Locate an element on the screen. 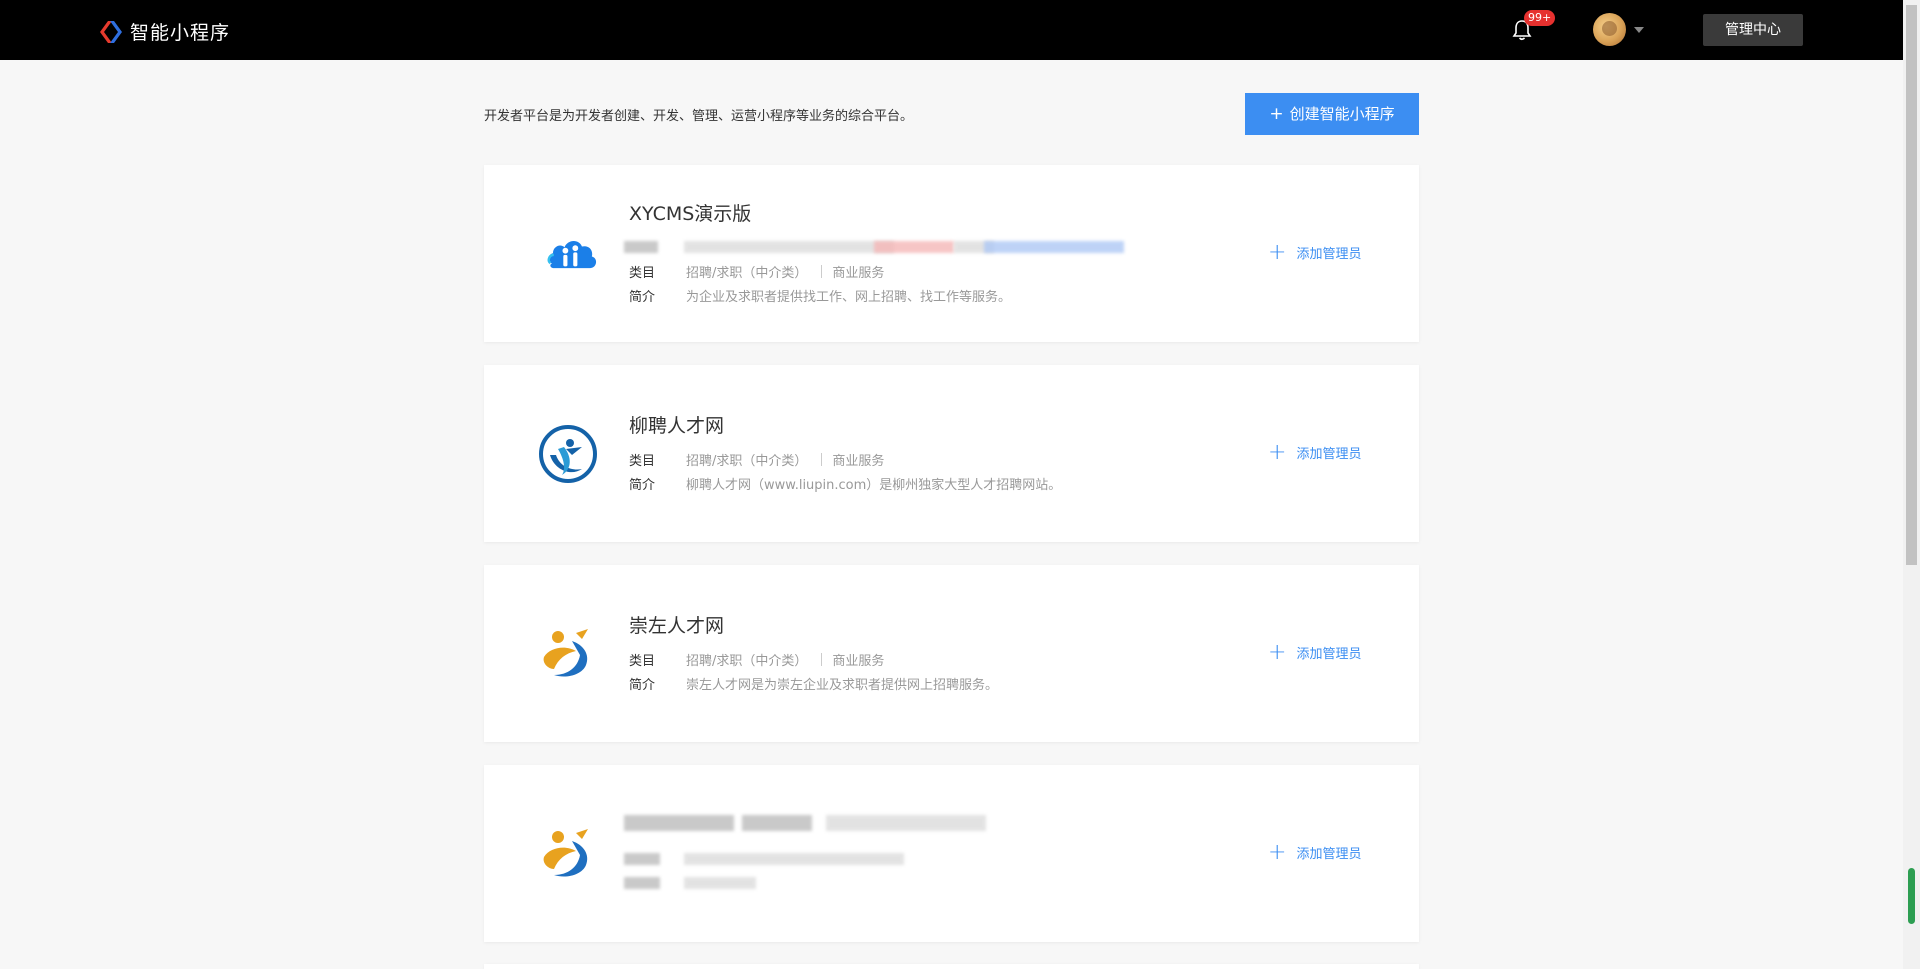  top-bar: 智能小程序 99+ 管理中心 is located at coordinates (951, 30).